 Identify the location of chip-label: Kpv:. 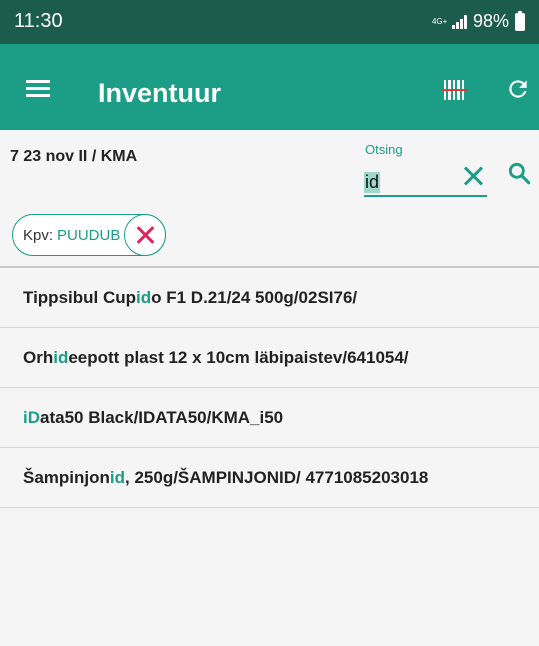
(38, 235).